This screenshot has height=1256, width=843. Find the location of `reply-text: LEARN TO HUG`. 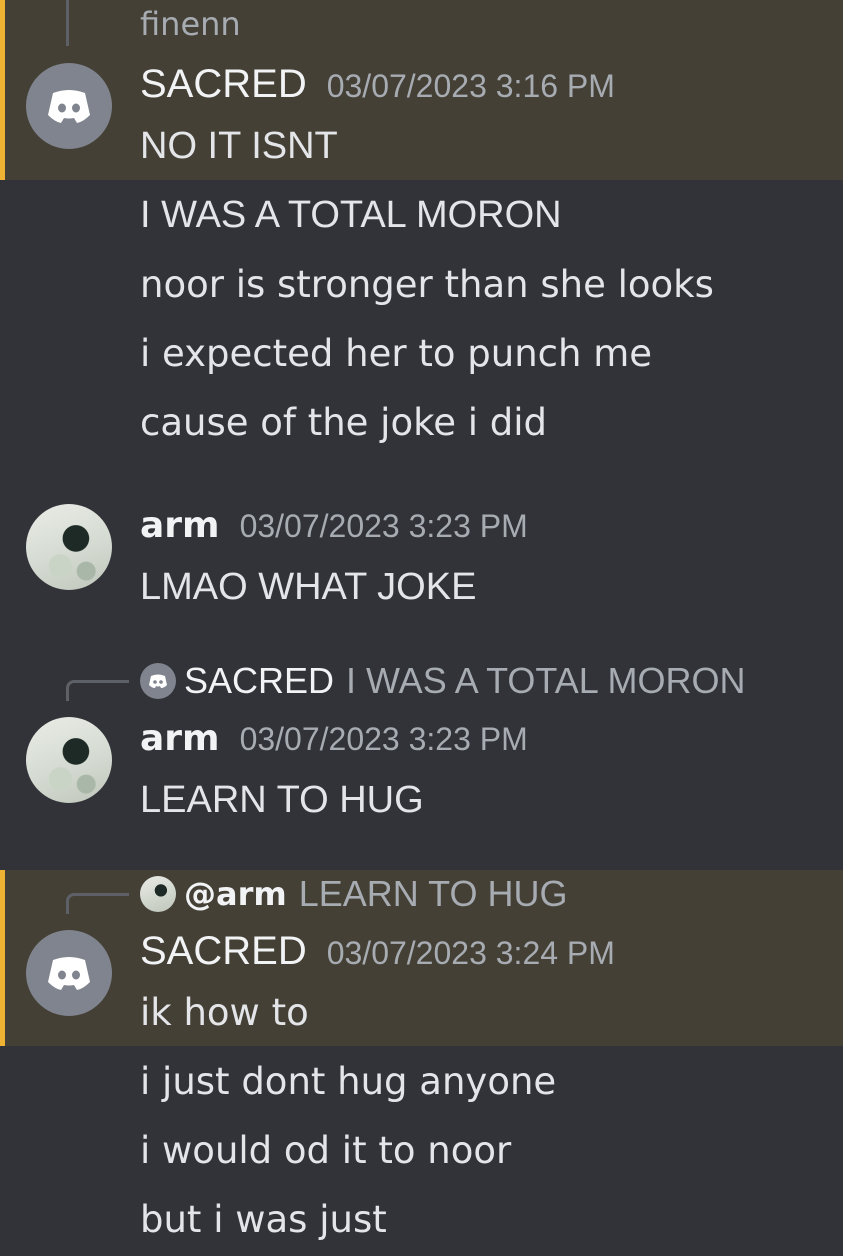

reply-text: LEARN TO HUG is located at coordinates (433, 894).